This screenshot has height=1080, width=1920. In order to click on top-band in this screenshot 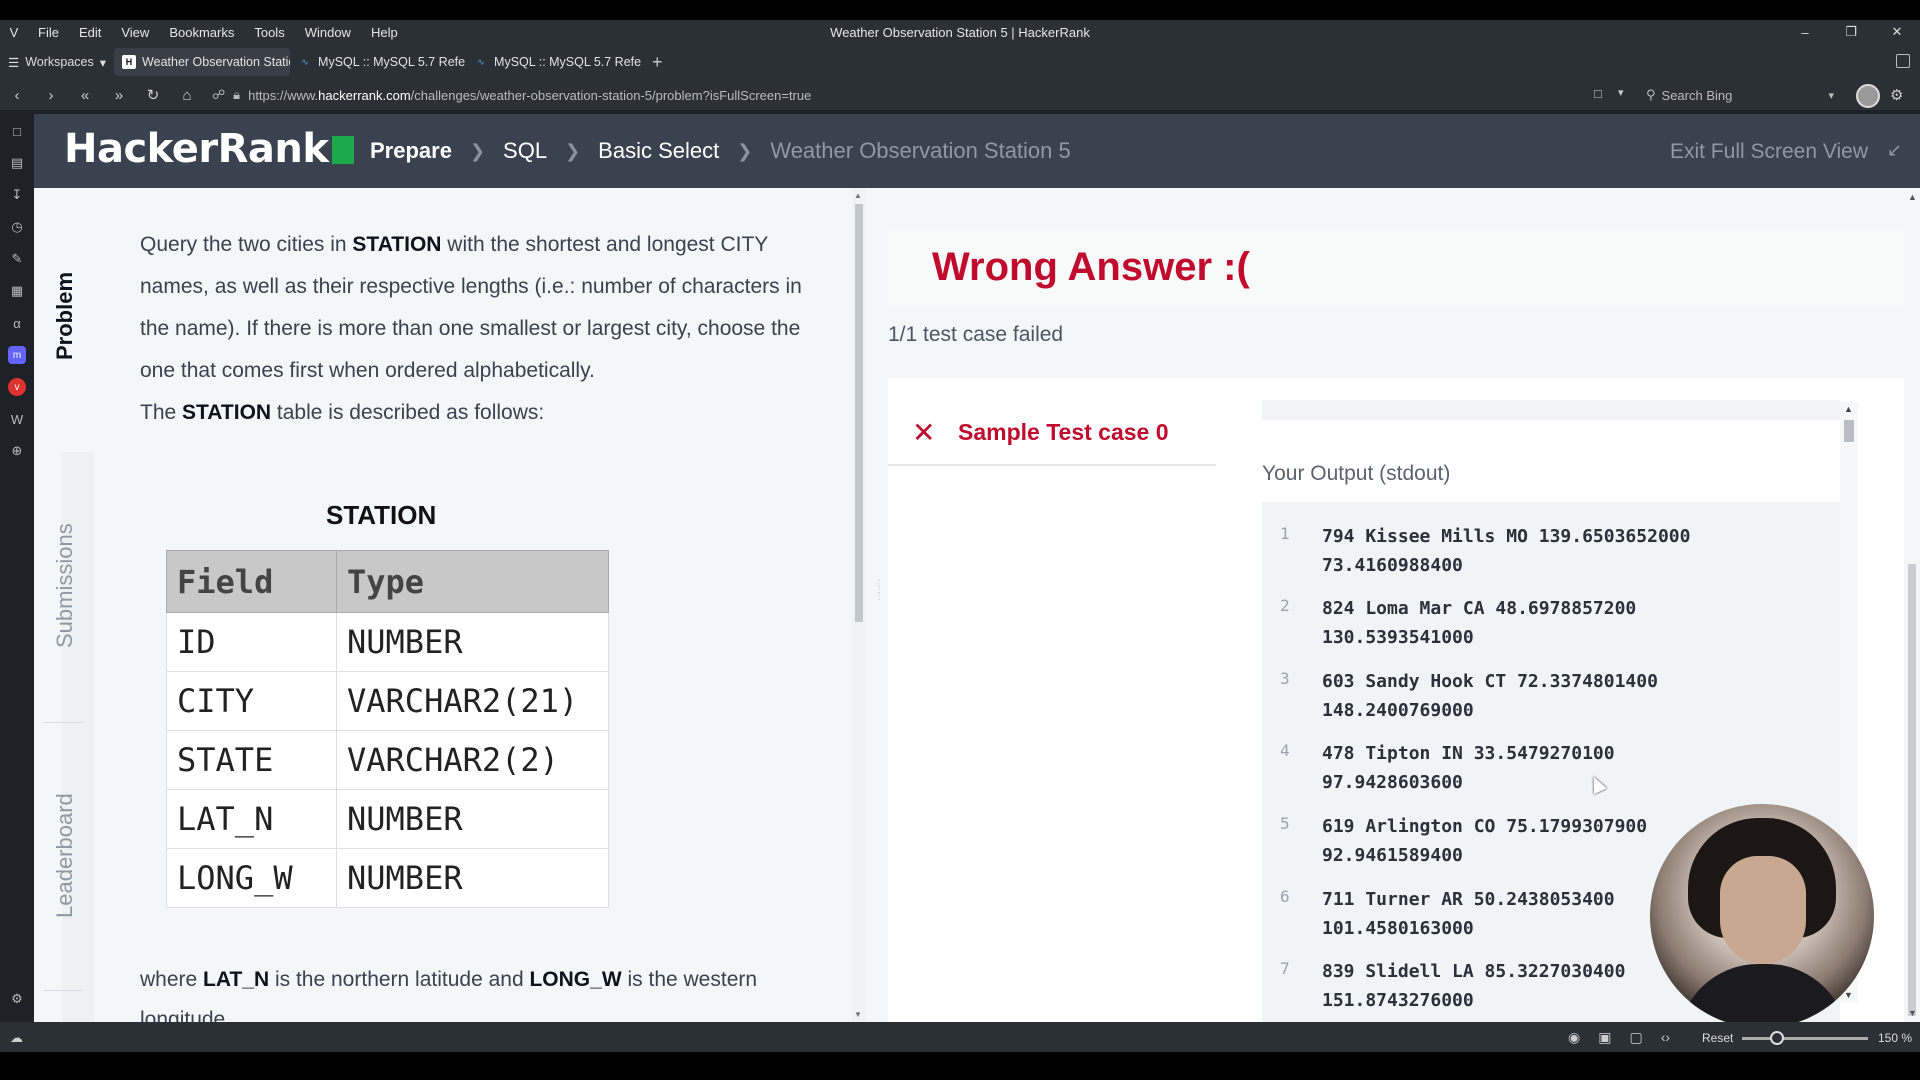, I will do `click(960, 10)`.